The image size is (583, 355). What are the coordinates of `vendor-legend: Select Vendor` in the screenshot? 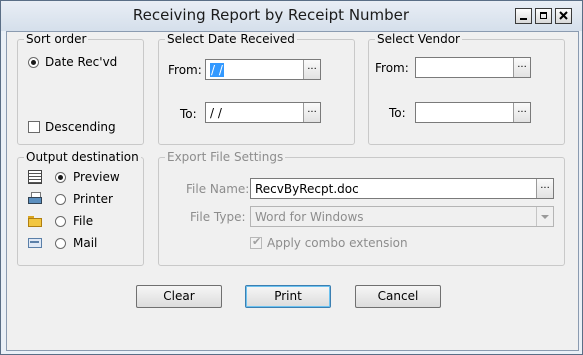 It's located at (418, 39).